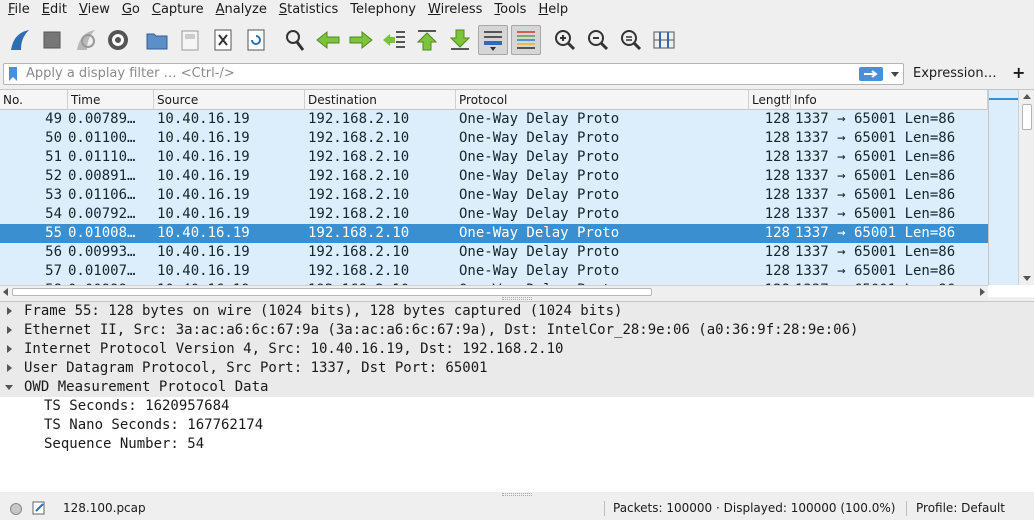 The width and height of the screenshot is (1034, 520). What do you see at coordinates (131, 10) in the screenshot?
I see `menu-go: Go` at bounding box center [131, 10].